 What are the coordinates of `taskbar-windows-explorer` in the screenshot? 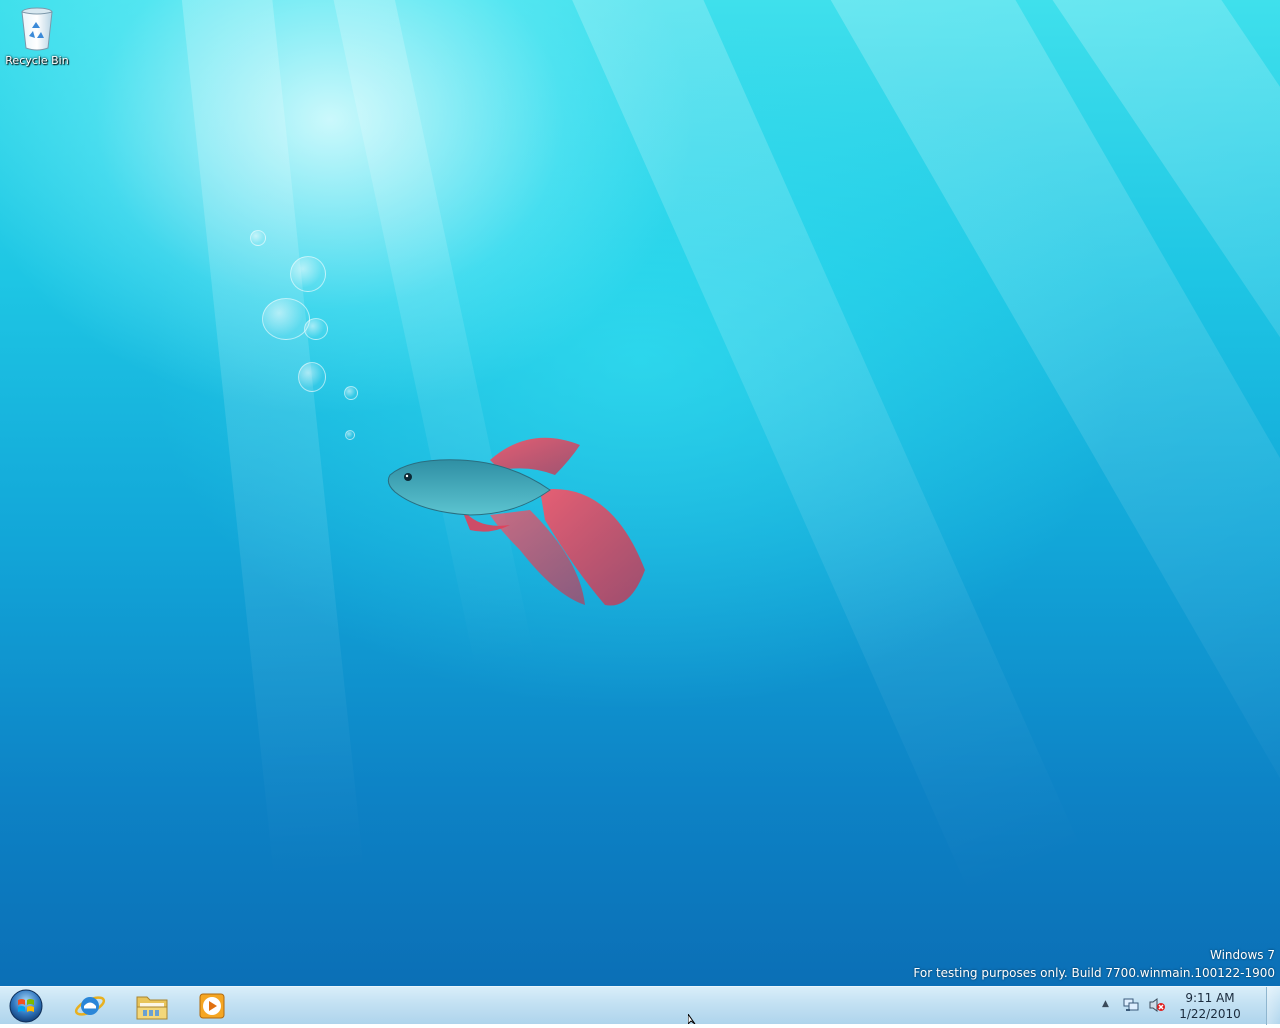 It's located at (152, 1006).